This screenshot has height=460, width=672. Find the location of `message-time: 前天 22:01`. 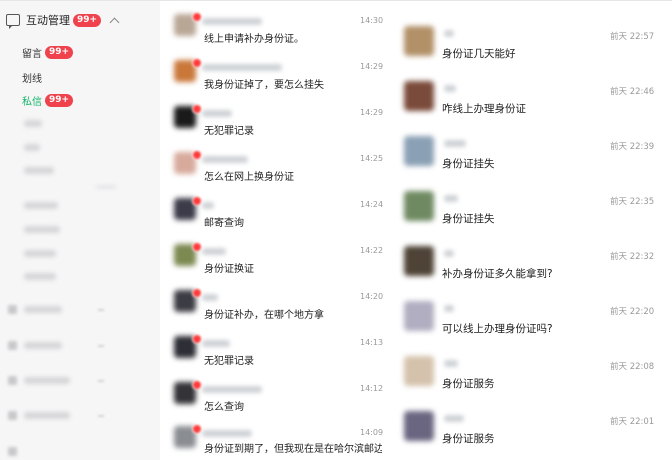

message-time: 前天 22:01 is located at coordinates (632, 422).